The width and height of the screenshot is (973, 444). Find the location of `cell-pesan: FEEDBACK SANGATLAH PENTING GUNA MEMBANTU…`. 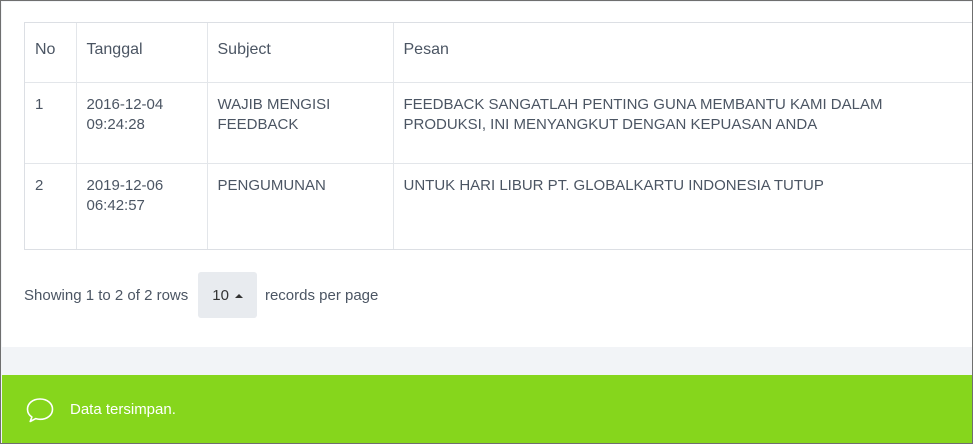

cell-pesan: FEEDBACK SANGATLAH PENTING GUNA MEMBANTU… is located at coordinates (682, 123).